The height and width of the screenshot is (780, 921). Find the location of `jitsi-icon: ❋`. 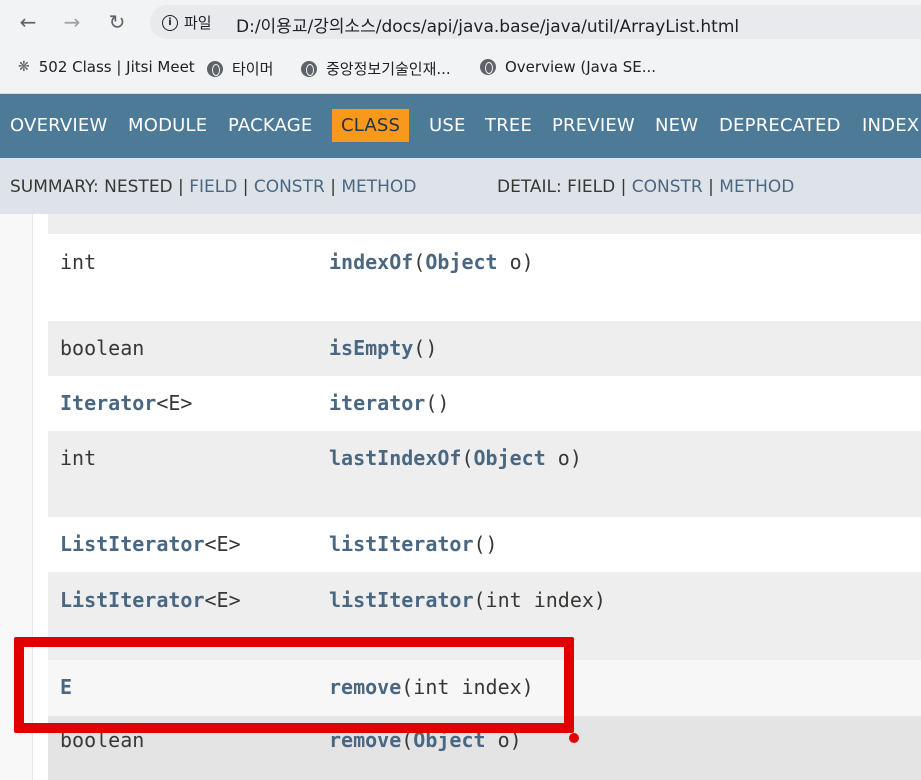

jitsi-icon: ❋ is located at coordinates (24, 67).